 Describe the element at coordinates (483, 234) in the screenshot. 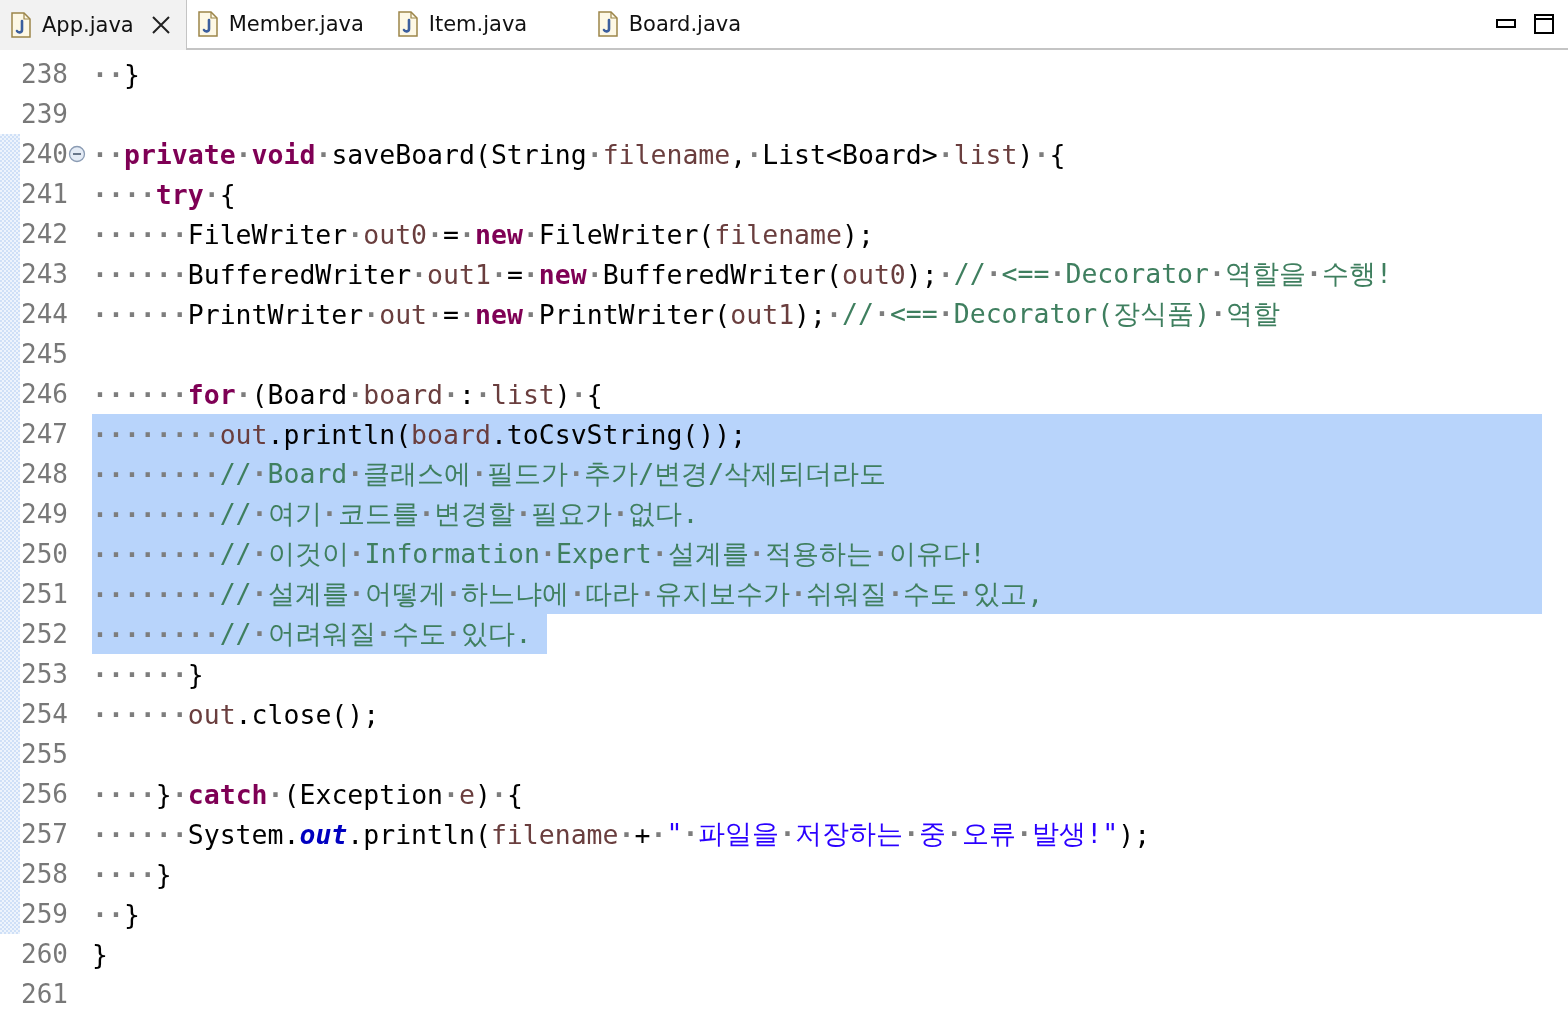

I see `code-line: ······FileWriter·out0·=·new·FileWriter(filename);` at that location.